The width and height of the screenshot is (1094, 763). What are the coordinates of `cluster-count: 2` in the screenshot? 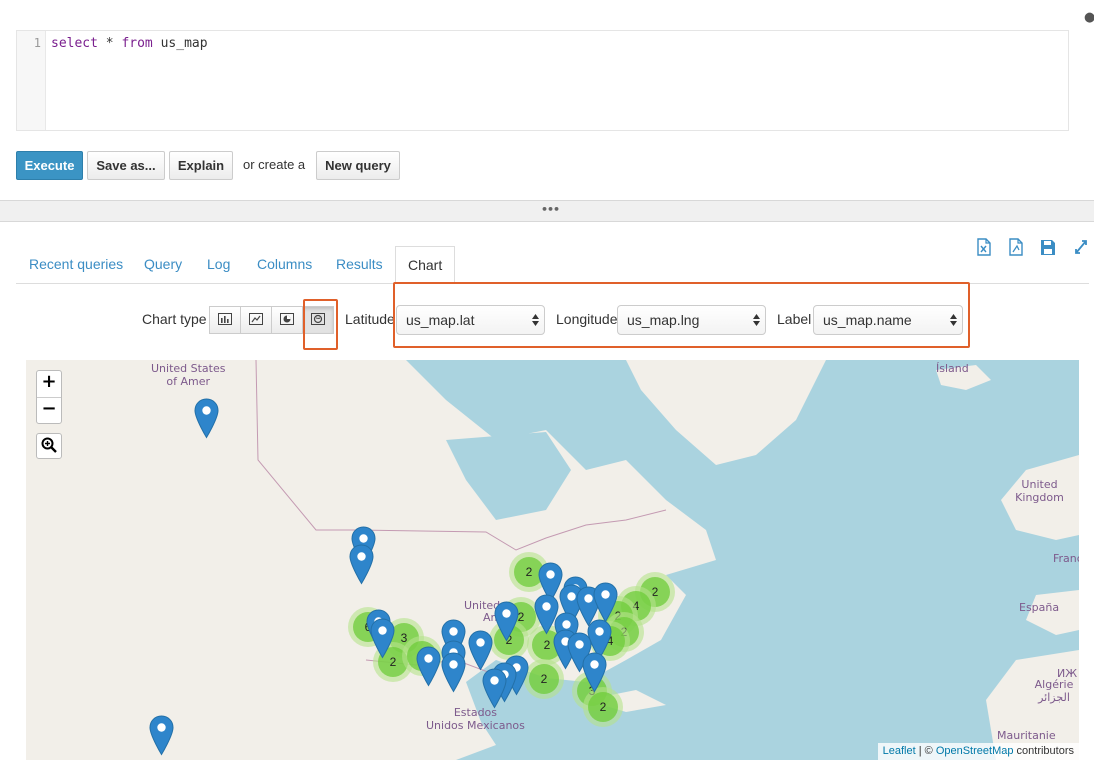 It's located at (603, 707).